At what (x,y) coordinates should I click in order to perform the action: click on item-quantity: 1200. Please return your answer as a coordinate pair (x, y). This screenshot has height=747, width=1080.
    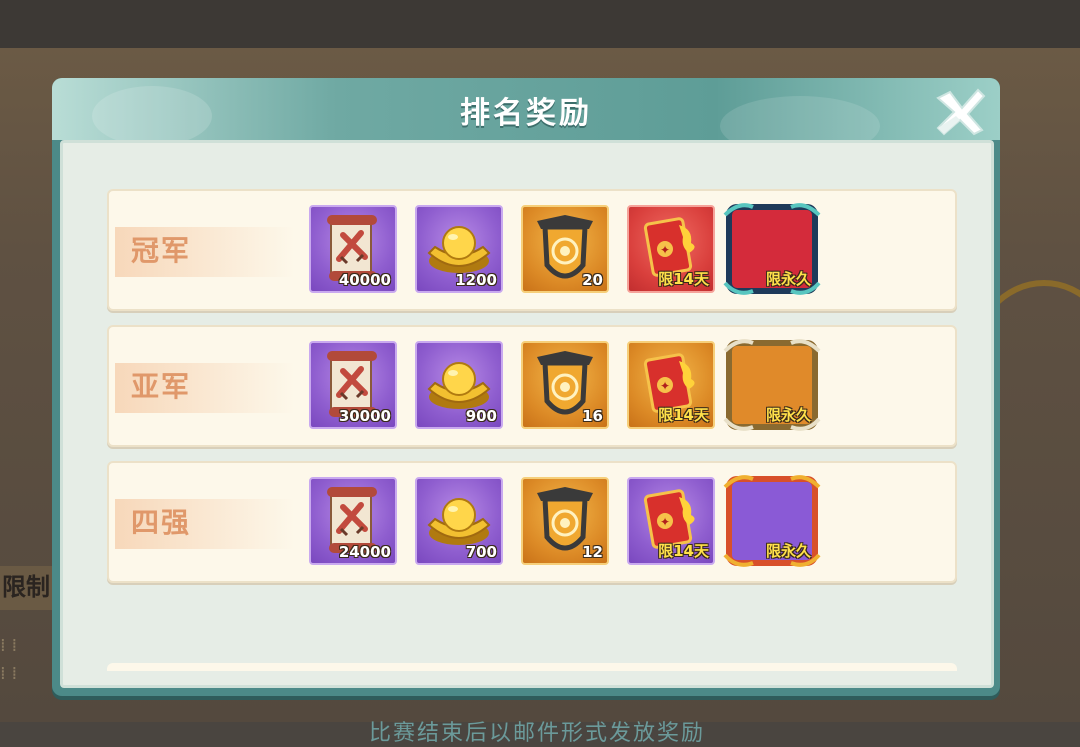
    Looking at the image, I should click on (476, 280).